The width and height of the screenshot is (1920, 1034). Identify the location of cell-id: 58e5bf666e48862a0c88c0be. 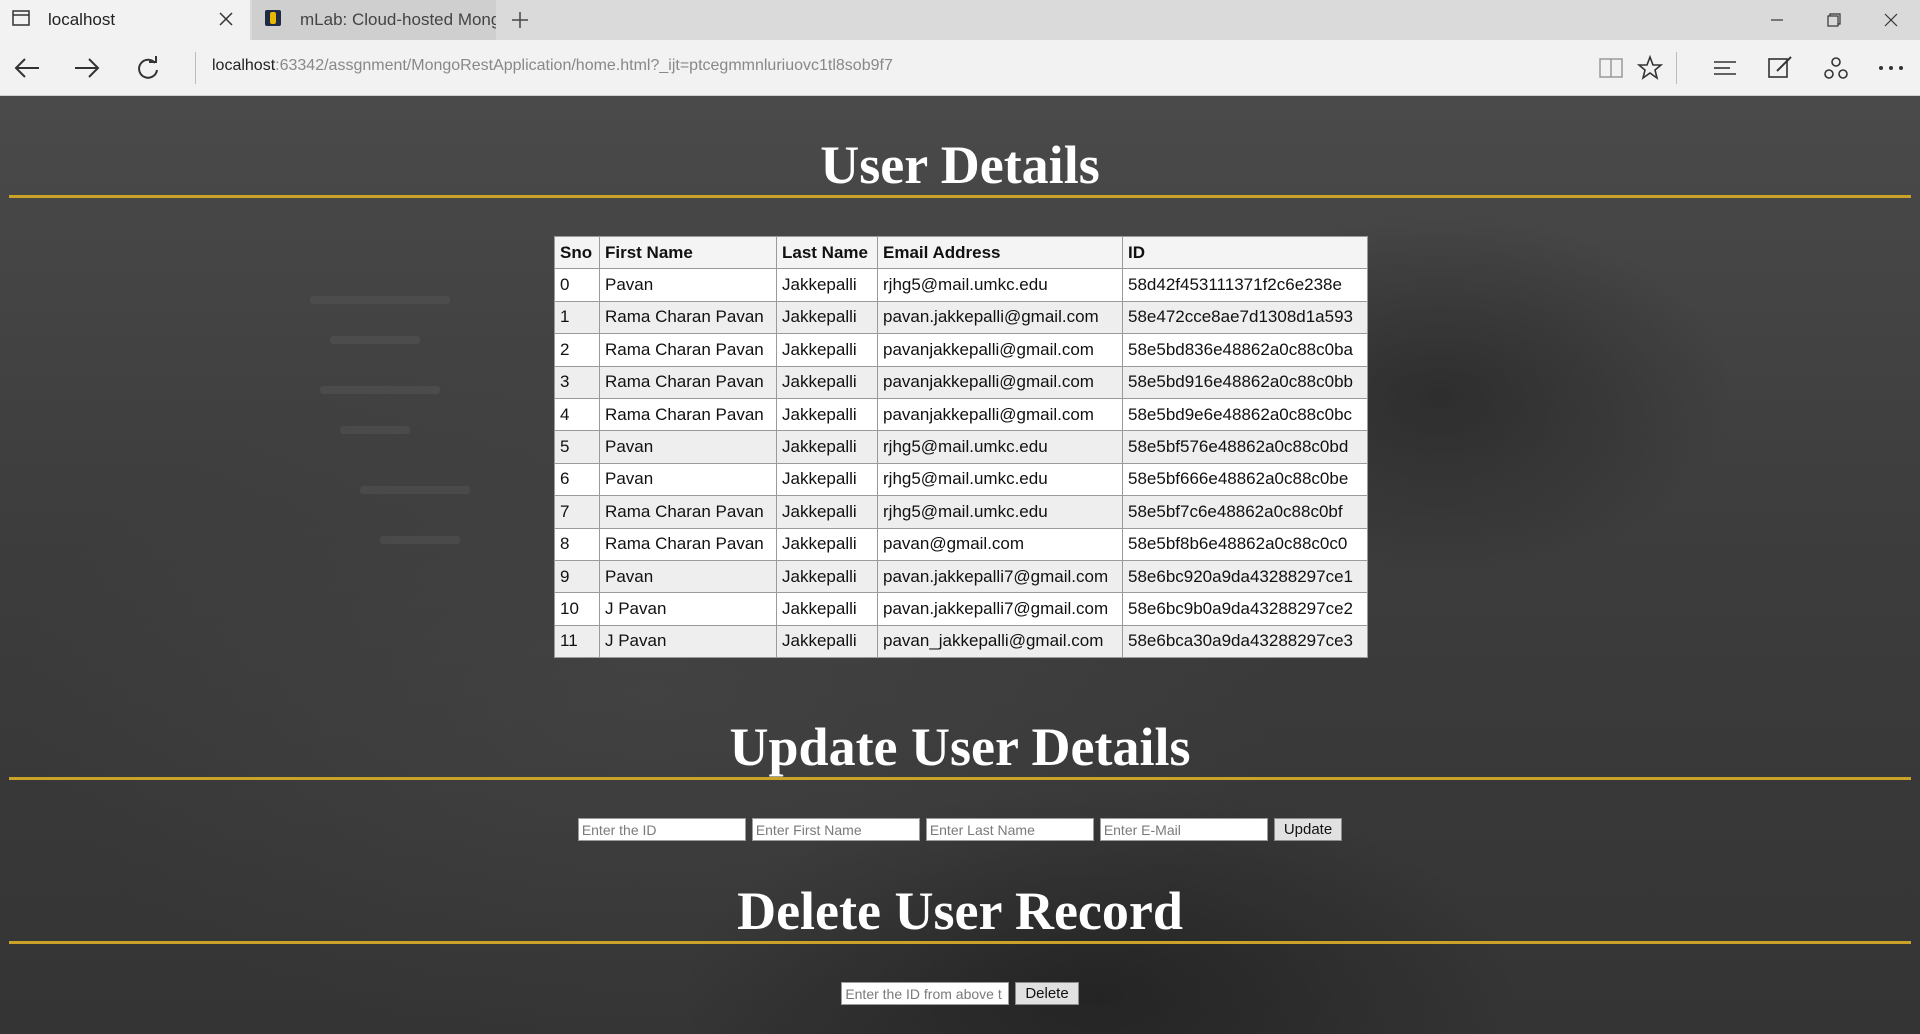
(1245, 479).